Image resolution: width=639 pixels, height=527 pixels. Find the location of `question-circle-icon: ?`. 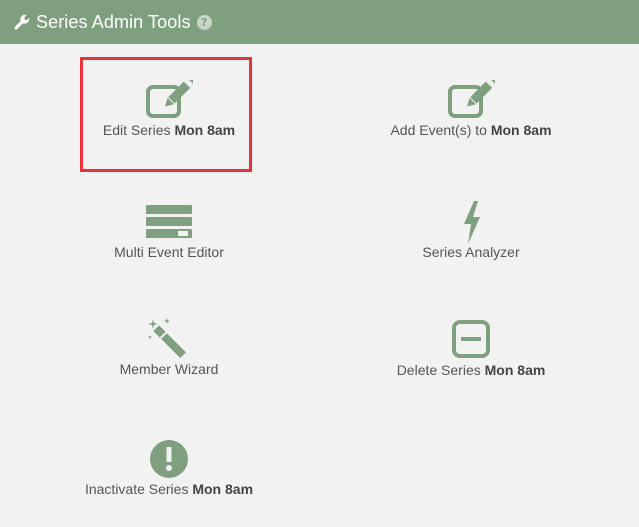

question-circle-icon: ? is located at coordinates (204, 22).